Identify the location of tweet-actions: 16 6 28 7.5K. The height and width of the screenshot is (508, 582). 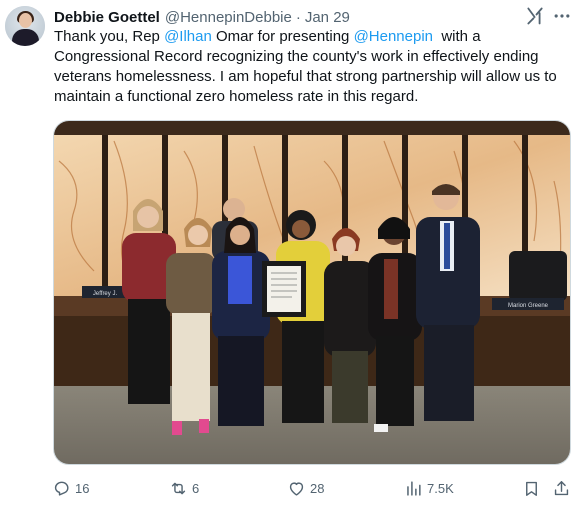
(291, 488).